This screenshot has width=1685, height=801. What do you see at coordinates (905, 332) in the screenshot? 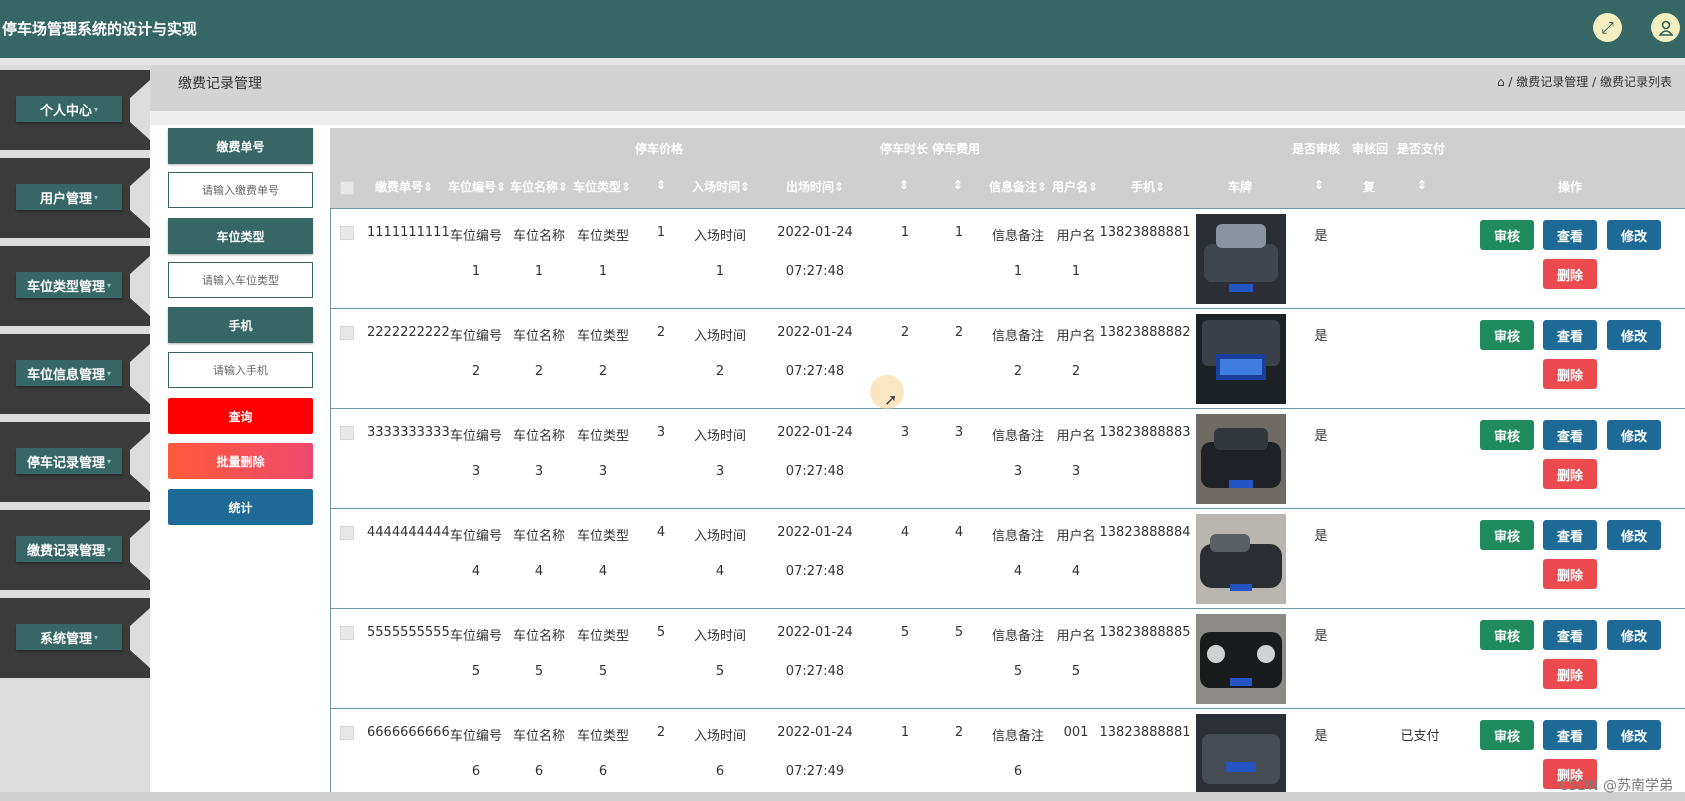
I see `cell-duration: 2` at bounding box center [905, 332].